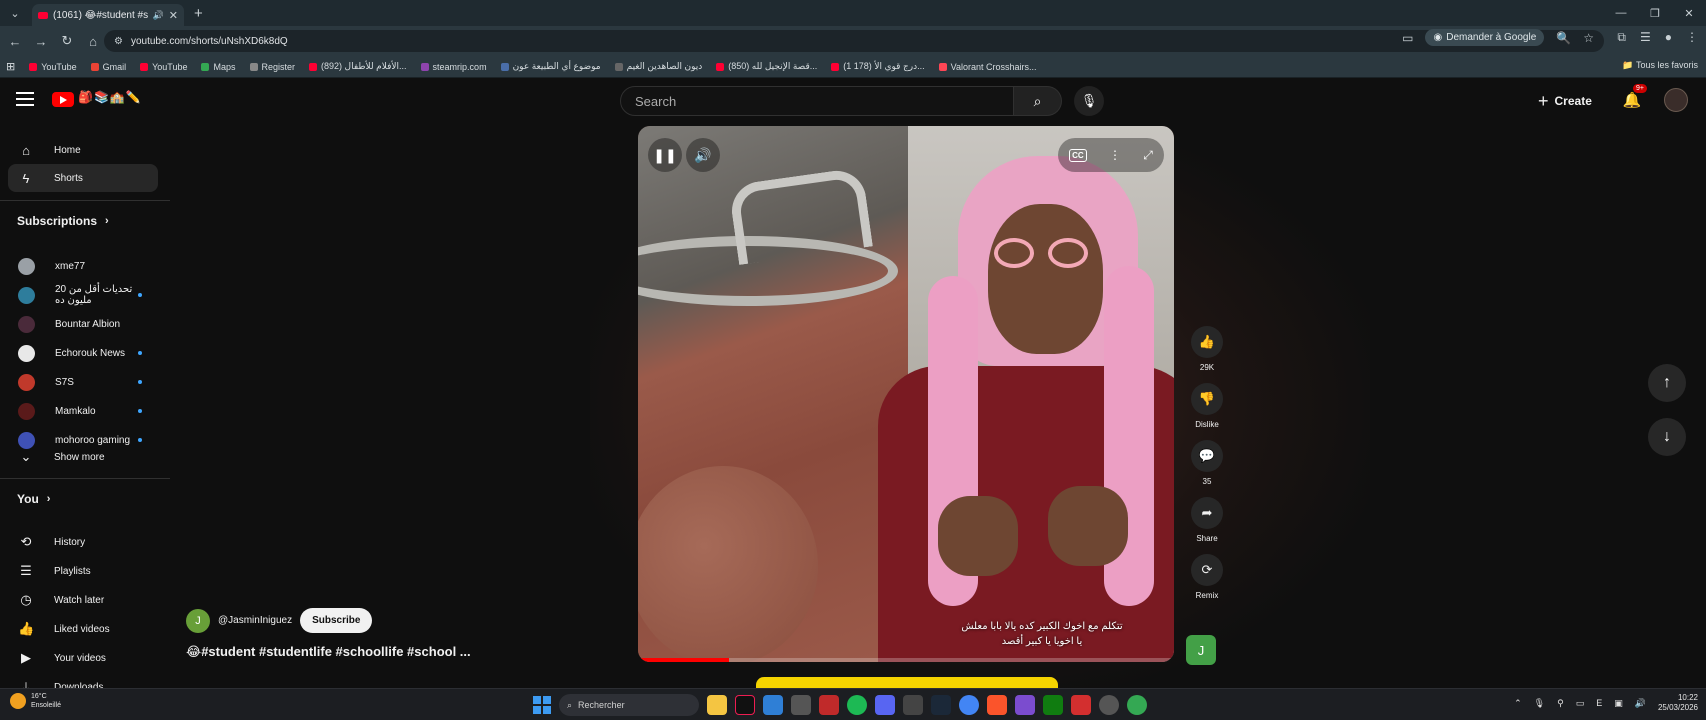 The width and height of the screenshot is (1706, 720). What do you see at coordinates (453, 66) in the screenshot?
I see `bookmark-item: steamrip.com` at bounding box center [453, 66].